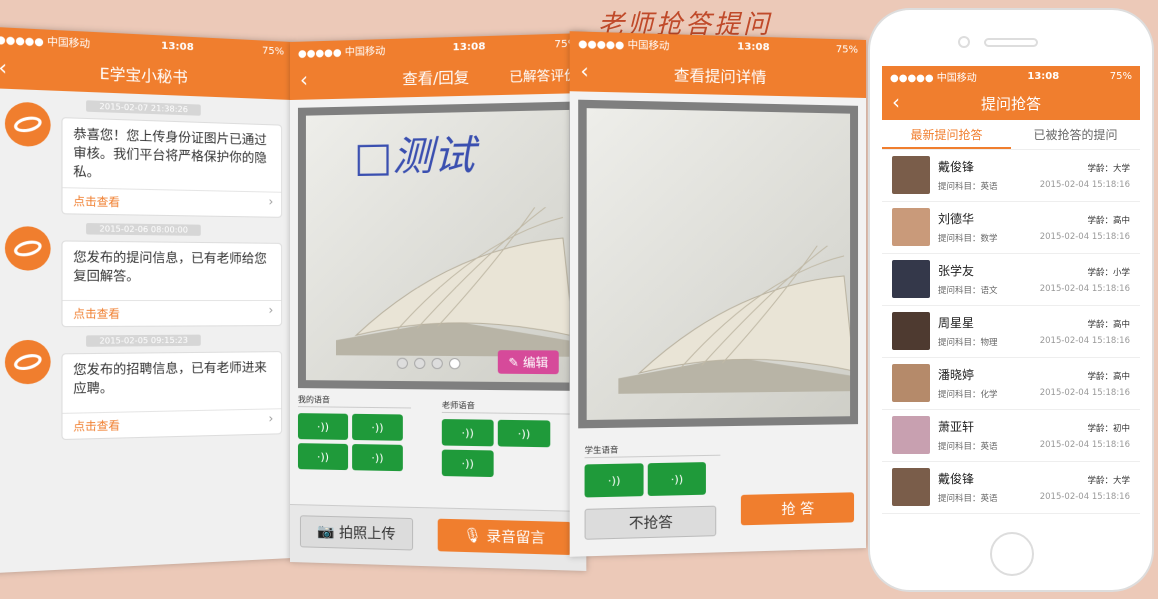 This screenshot has height=599, width=1158. Describe the element at coordinates (1011, 280) in the screenshot. I see `list-item: 张学友 提问科目：语文 学龄：小学 2015-02-04 15:18:16` at that location.